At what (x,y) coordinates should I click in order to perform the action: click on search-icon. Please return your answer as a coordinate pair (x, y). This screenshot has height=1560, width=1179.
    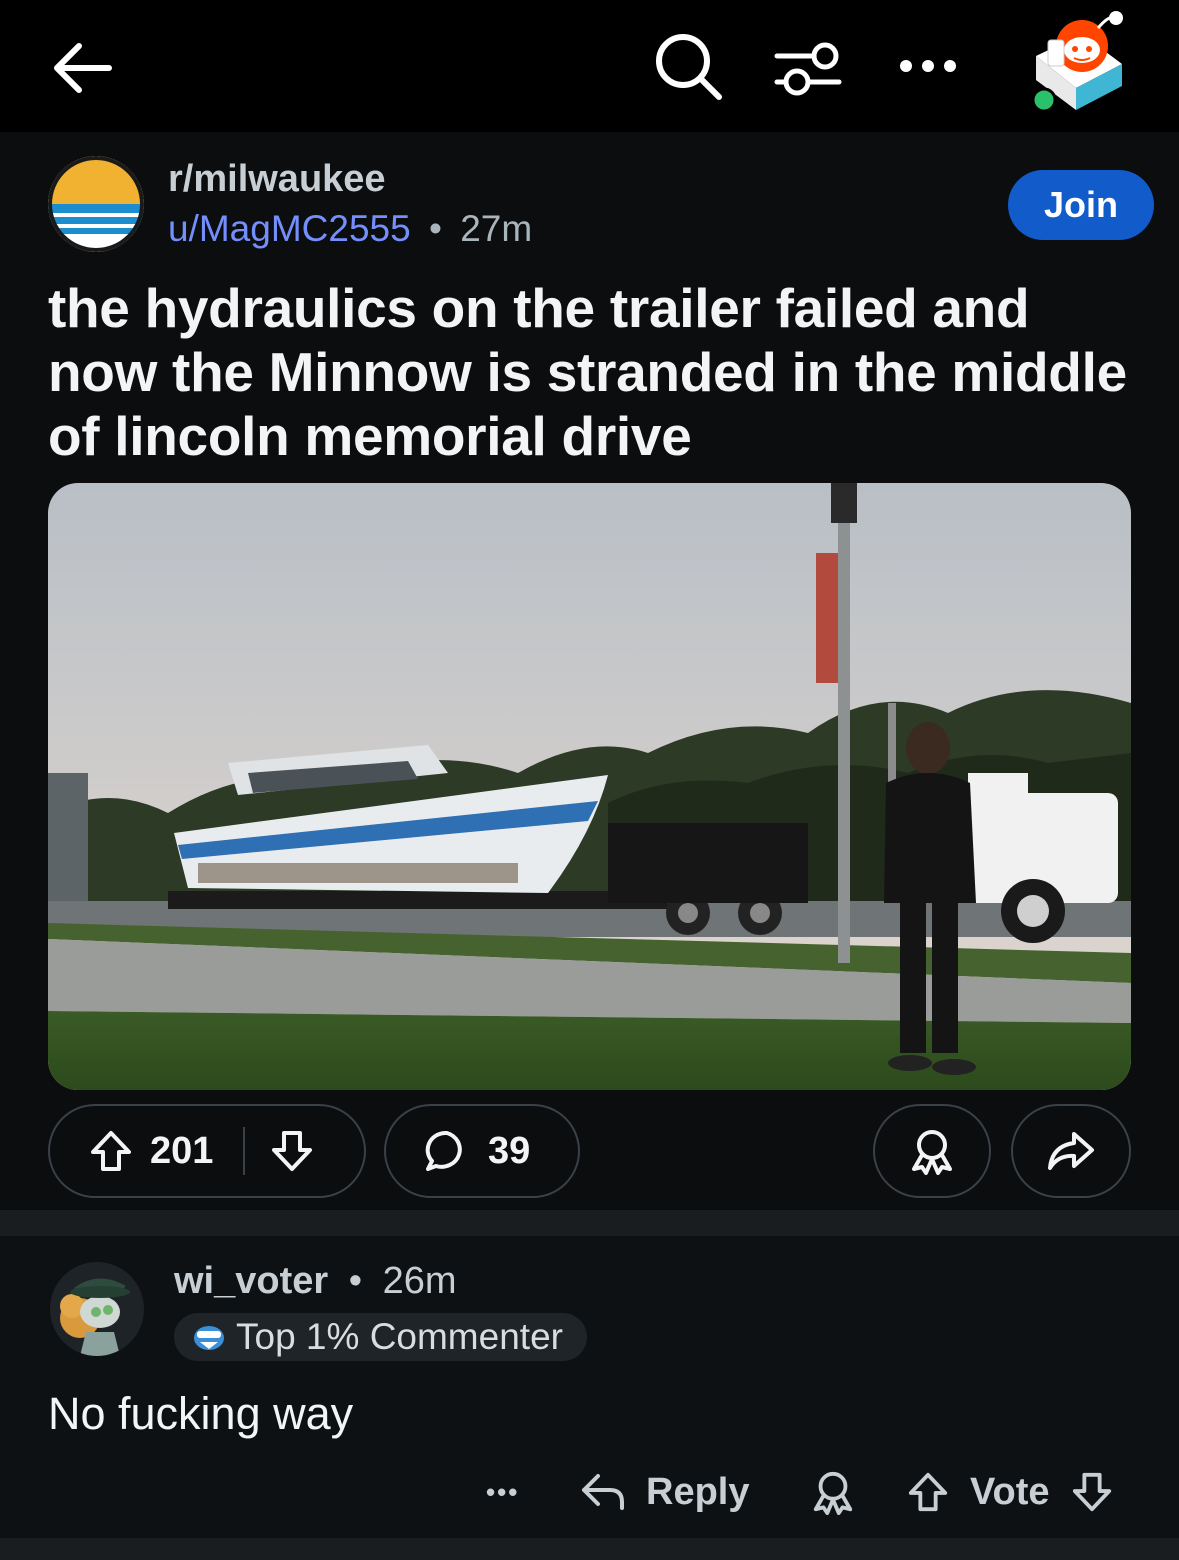
    Looking at the image, I should click on (688, 66).